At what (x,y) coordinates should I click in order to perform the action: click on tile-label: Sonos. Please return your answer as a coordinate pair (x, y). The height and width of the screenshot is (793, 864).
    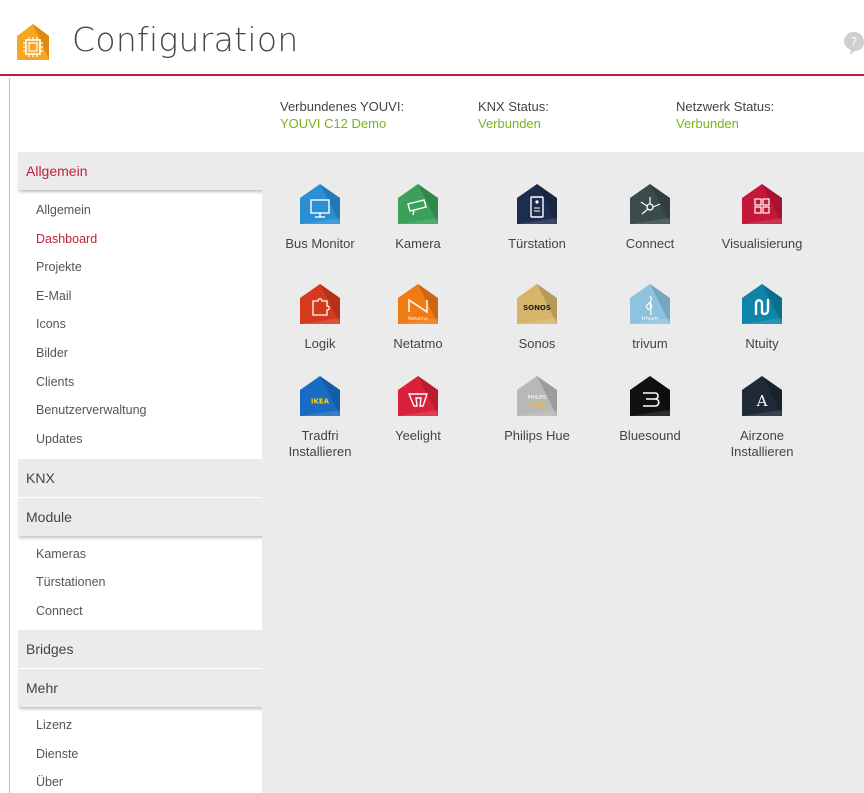
    Looking at the image, I should click on (537, 343).